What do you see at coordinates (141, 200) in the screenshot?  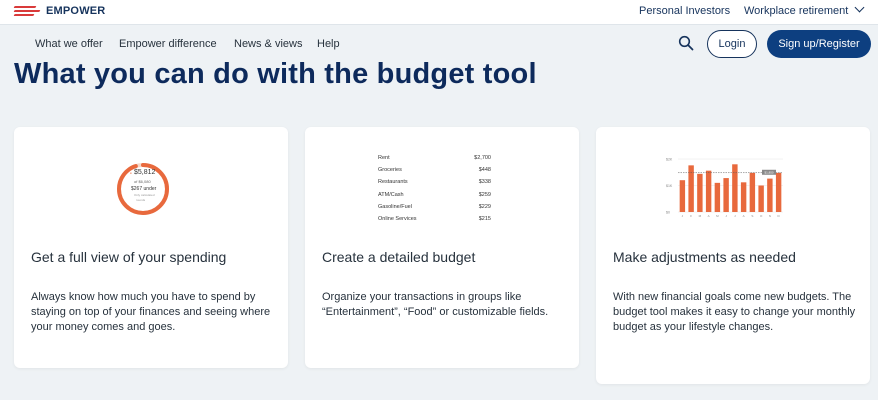 I see `ring-note-2: rounds` at bounding box center [141, 200].